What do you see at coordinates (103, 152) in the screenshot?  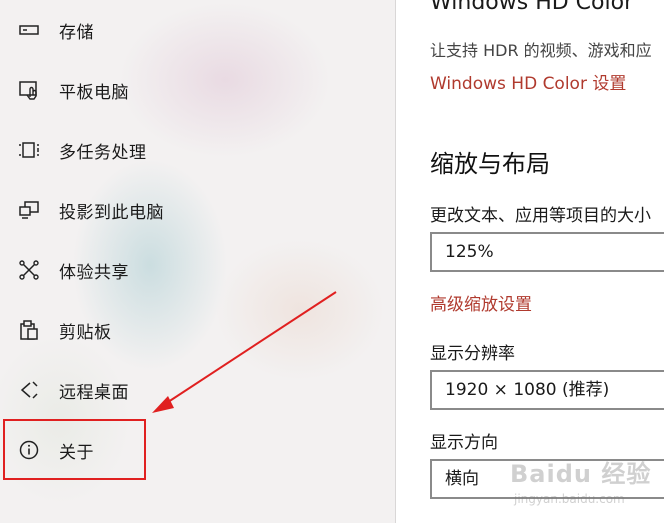 I see `sidebar-item-label: 多任务处理` at bounding box center [103, 152].